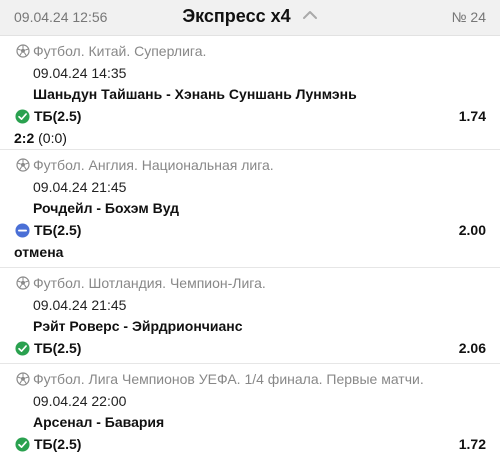 This screenshot has height=460, width=500. Describe the element at coordinates (138, 326) in the screenshot. I see `event-teams: Рэйт Роверс - Эйрдриончианс` at that location.